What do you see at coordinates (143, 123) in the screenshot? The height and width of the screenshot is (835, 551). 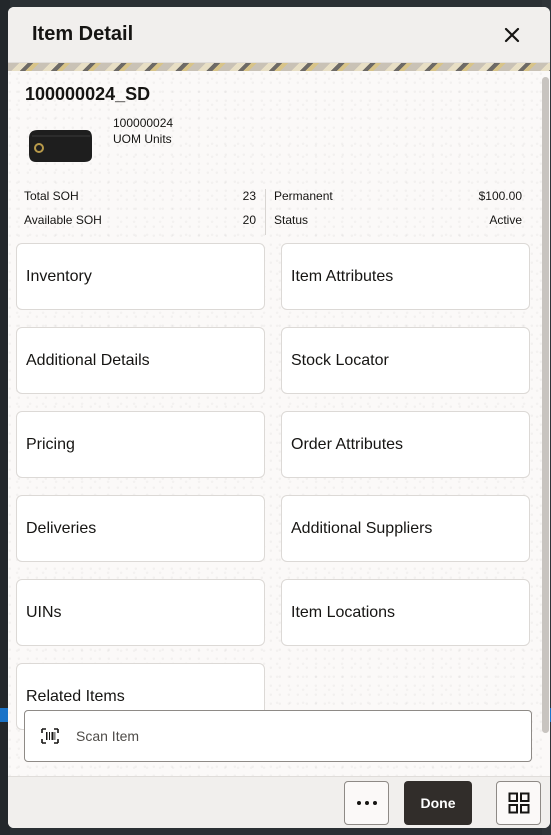 I see `item-number: 100000024` at bounding box center [143, 123].